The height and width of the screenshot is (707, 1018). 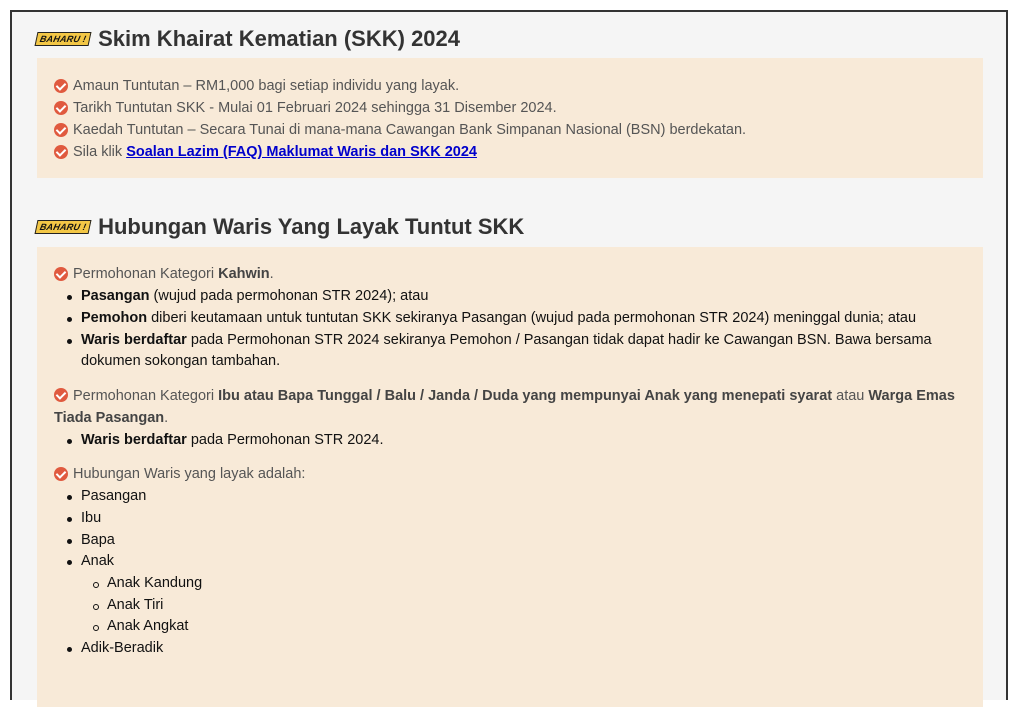 I want to click on list-item: Adik-Beradik, so click(x=115, y=648).